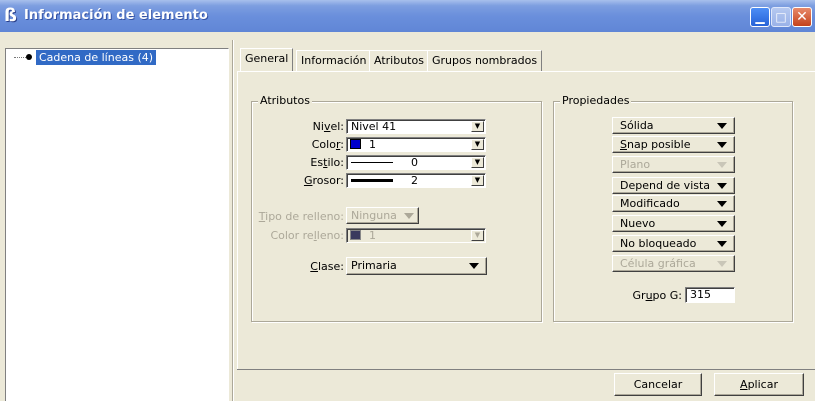  I want to click on weight-select: 2 ▼, so click(416, 180).